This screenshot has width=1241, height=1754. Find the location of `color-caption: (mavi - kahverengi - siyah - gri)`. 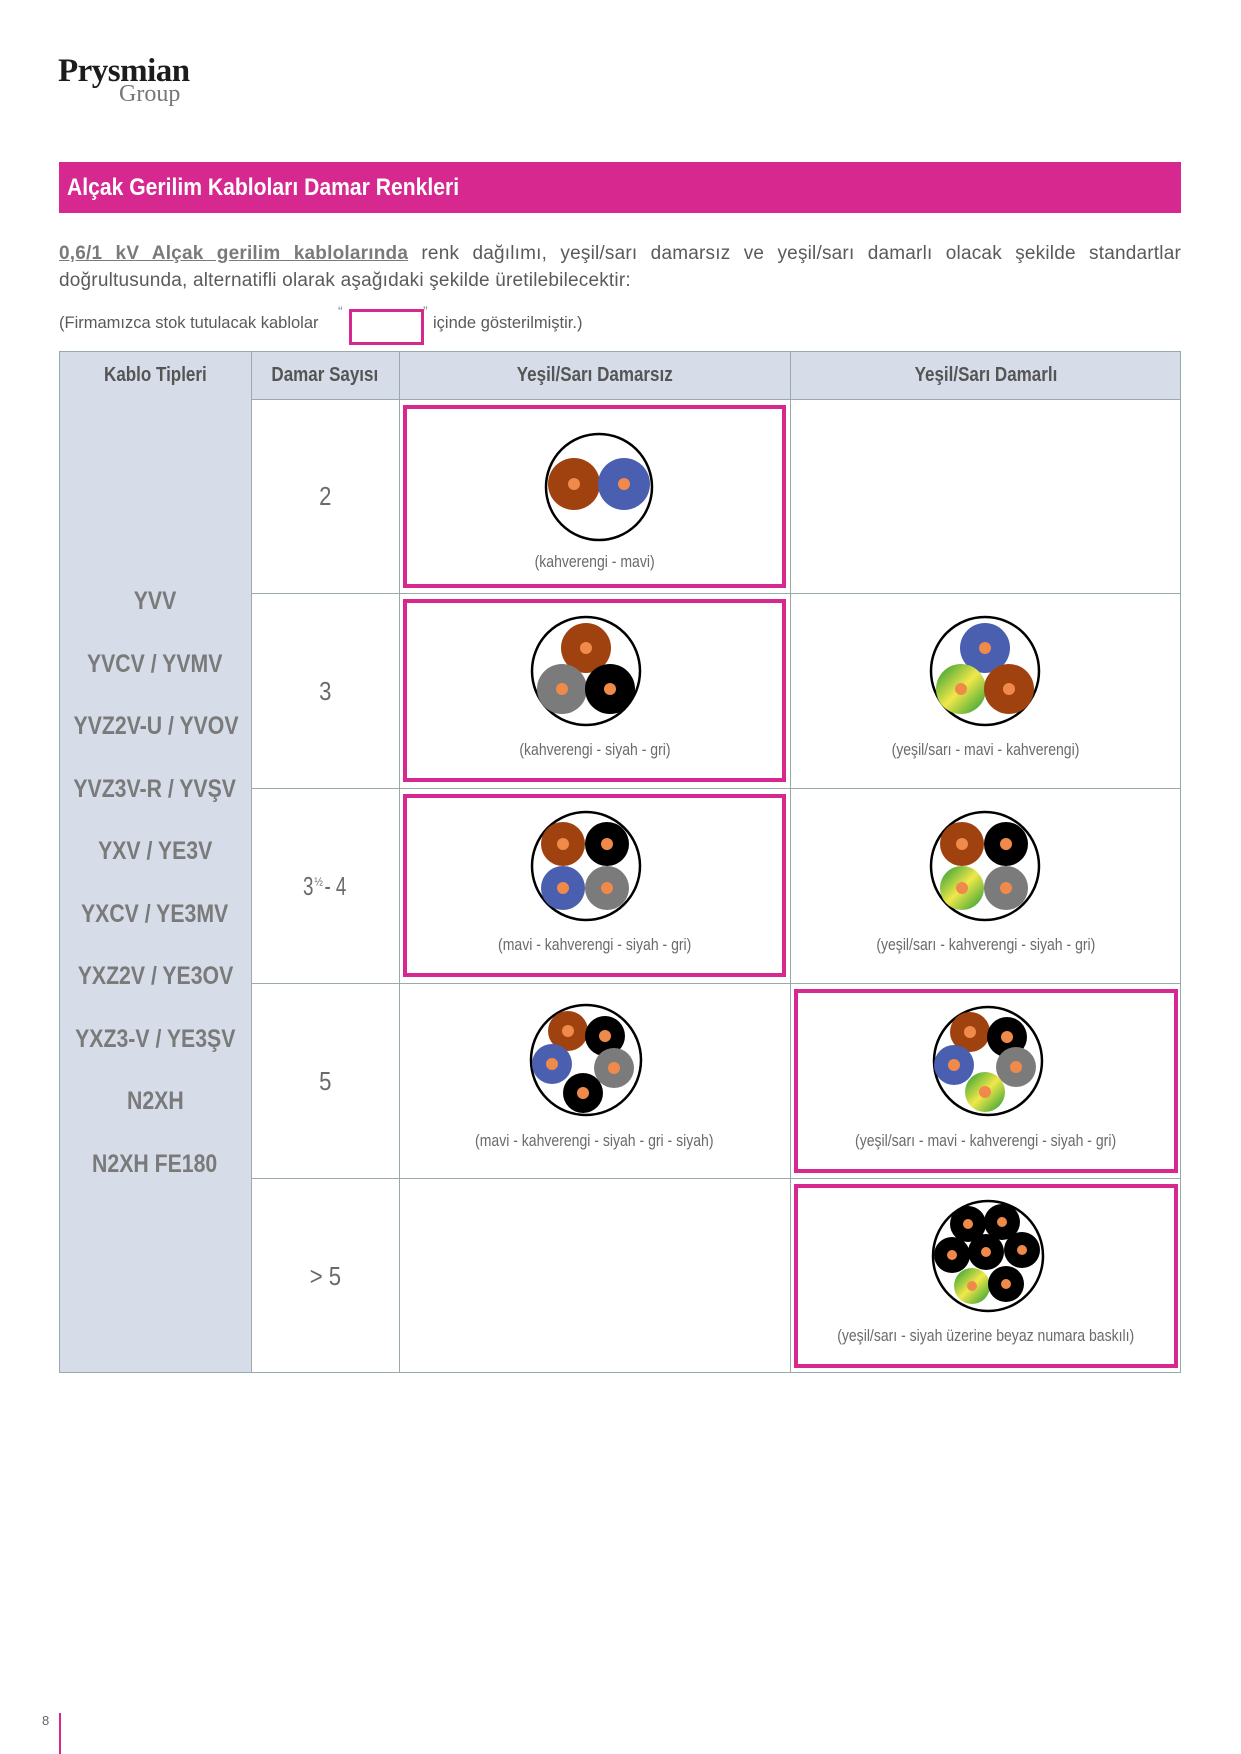

color-caption: (mavi - kahverengi - siyah - gri) is located at coordinates (594, 945).